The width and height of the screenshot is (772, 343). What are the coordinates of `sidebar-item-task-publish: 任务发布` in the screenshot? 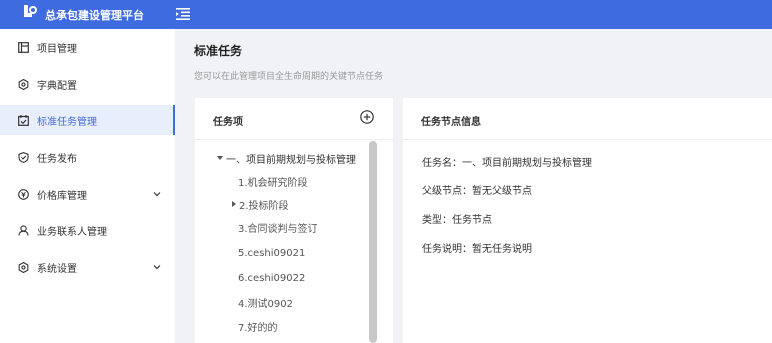 It's located at (87, 157).